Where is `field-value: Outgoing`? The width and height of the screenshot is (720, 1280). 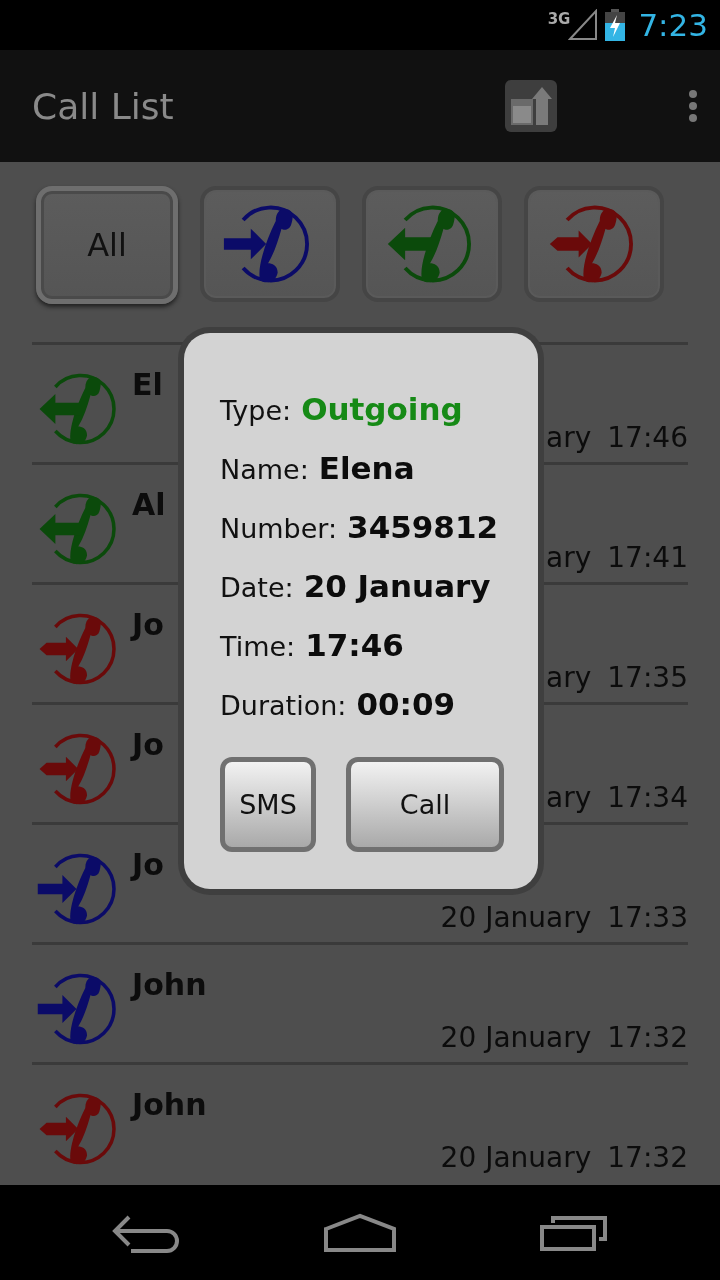
field-value: Outgoing is located at coordinates (382, 409).